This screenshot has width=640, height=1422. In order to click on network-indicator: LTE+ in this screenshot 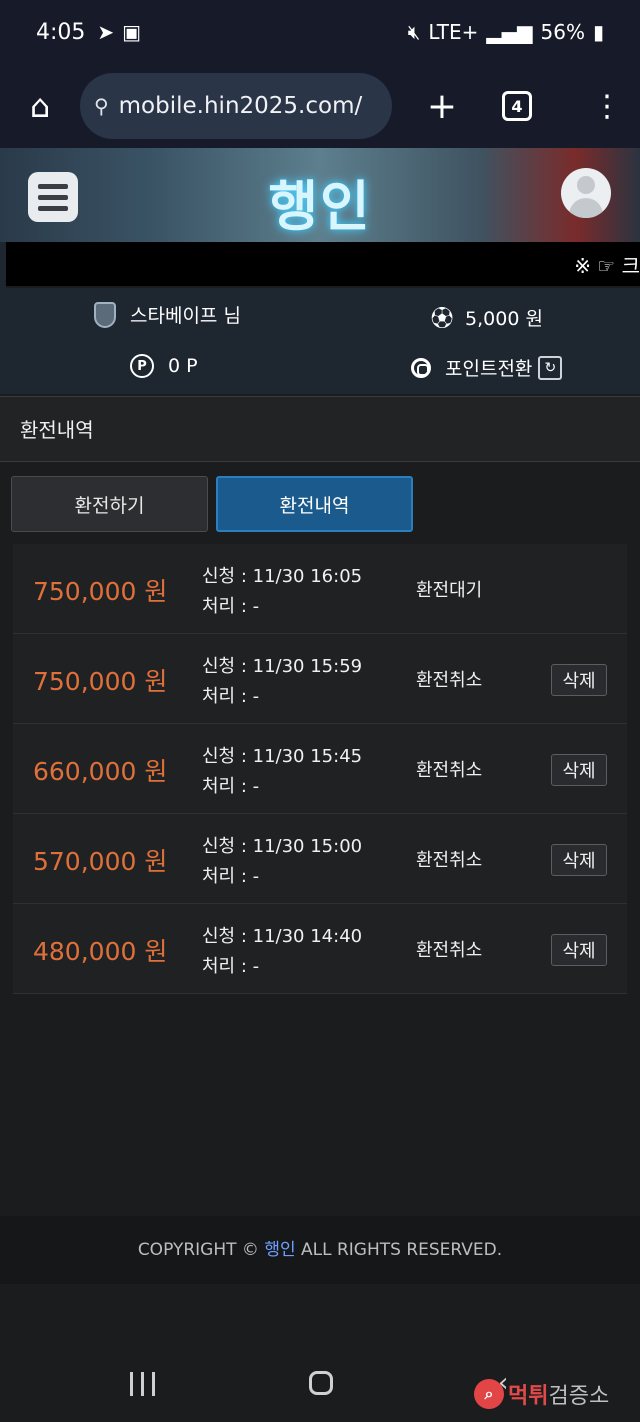, I will do `click(453, 32)`.